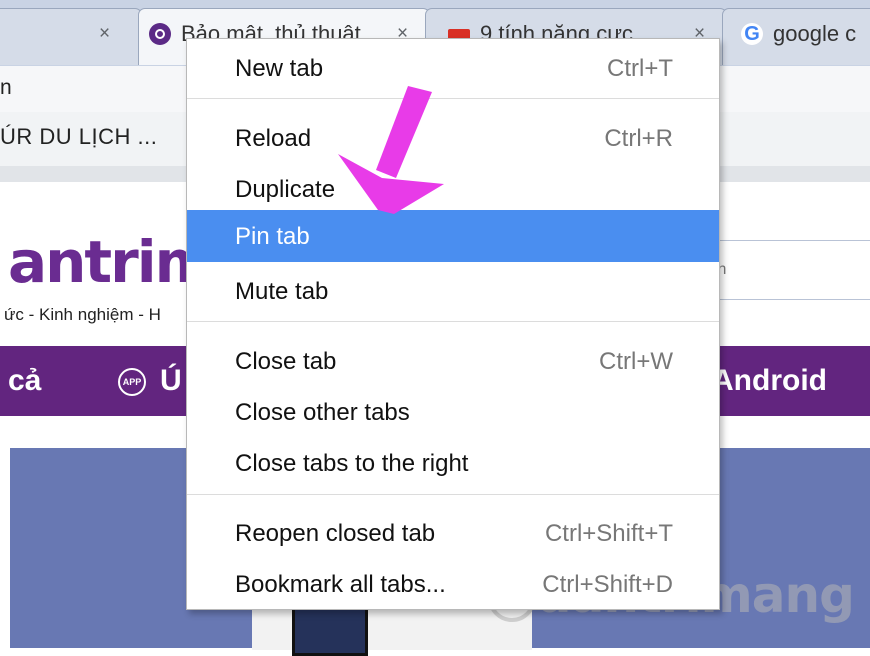 This screenshot has height=656, width=870. What do you see at coordinates (282, 291) in the screenshot?
I see `menu-label: Mute tab` at bounding box center [282, 291].